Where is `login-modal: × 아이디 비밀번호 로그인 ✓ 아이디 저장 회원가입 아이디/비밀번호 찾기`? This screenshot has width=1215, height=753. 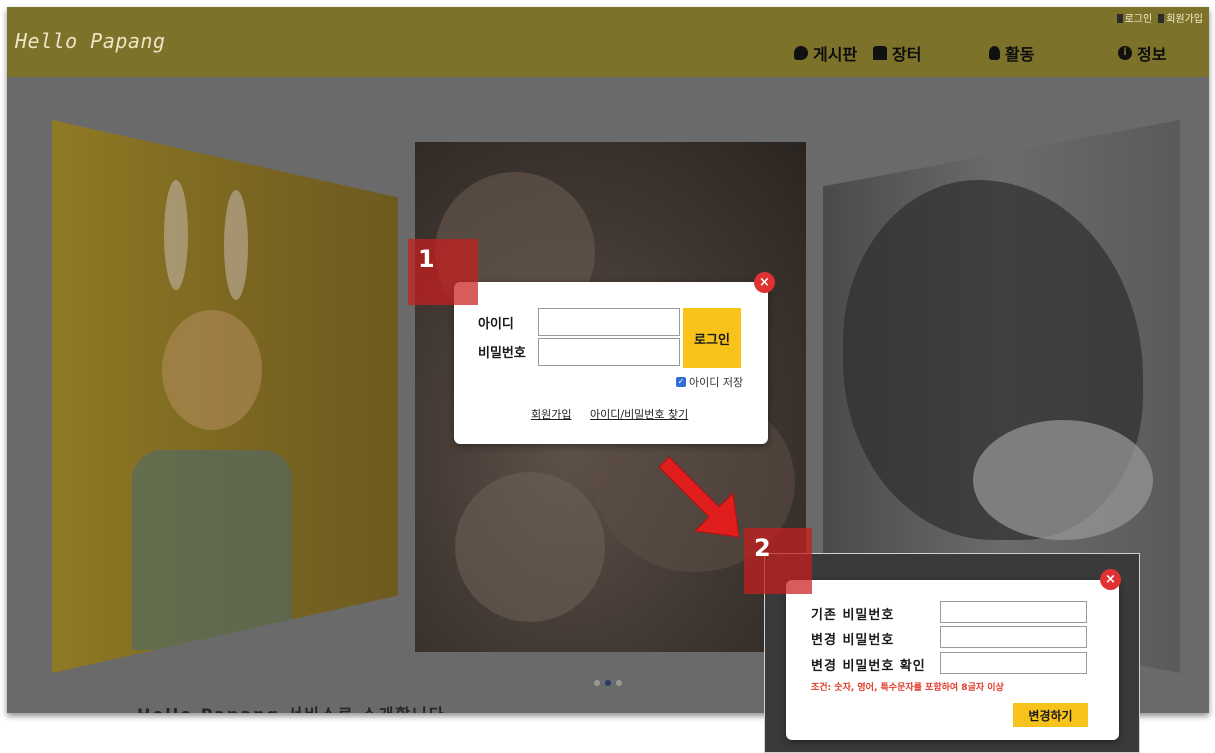
login-modal: × 아이디 비밀번호 로그인 ✓ 아이디 저장 회원가입 아이디/비밀번호 찾기 is located at coordinates (614, 358).